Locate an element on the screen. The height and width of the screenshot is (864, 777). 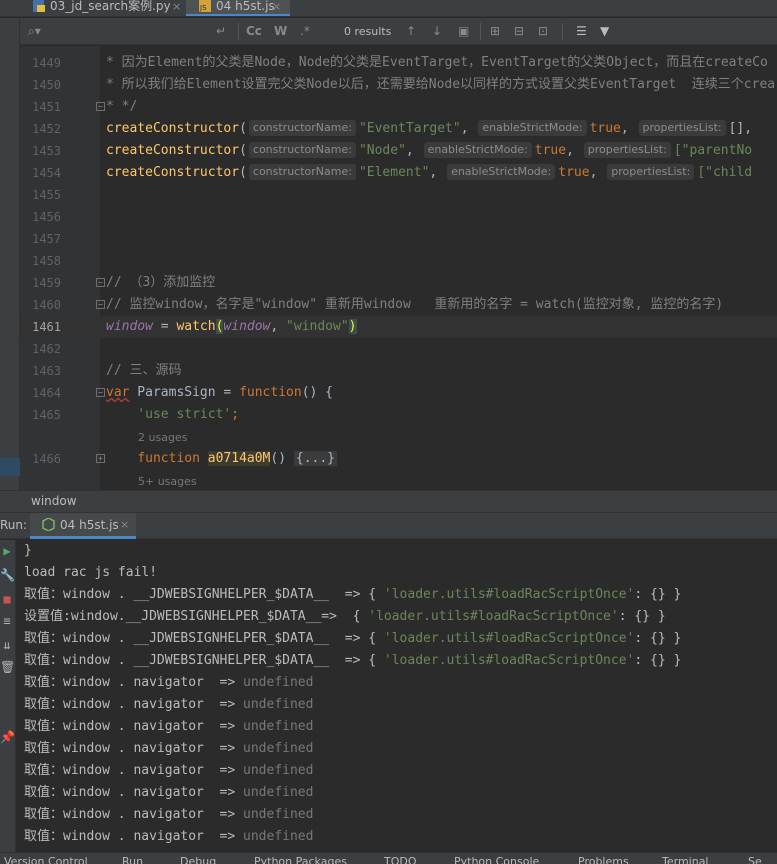
line-number: 1461 is located at coordinates (46, 327).